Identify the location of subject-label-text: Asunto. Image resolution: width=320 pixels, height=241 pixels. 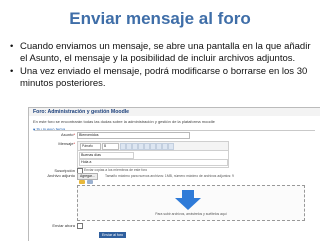
(67, 134).